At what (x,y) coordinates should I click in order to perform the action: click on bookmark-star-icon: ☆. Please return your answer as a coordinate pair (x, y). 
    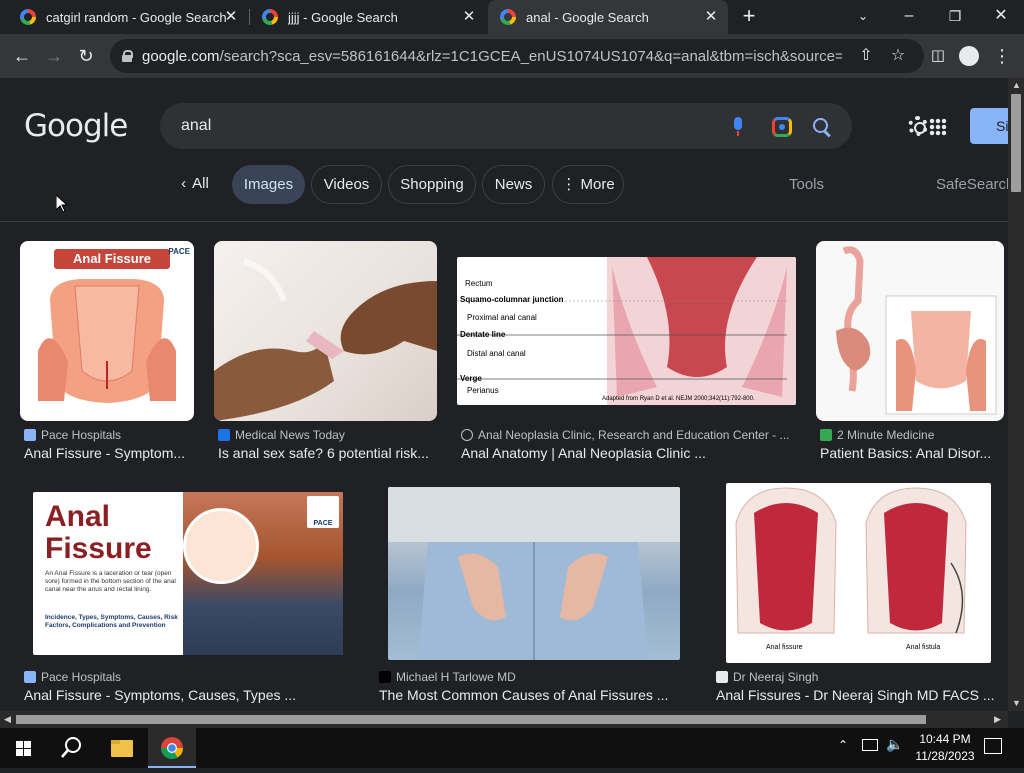
    Looking at the image, I should click on (898, 56).